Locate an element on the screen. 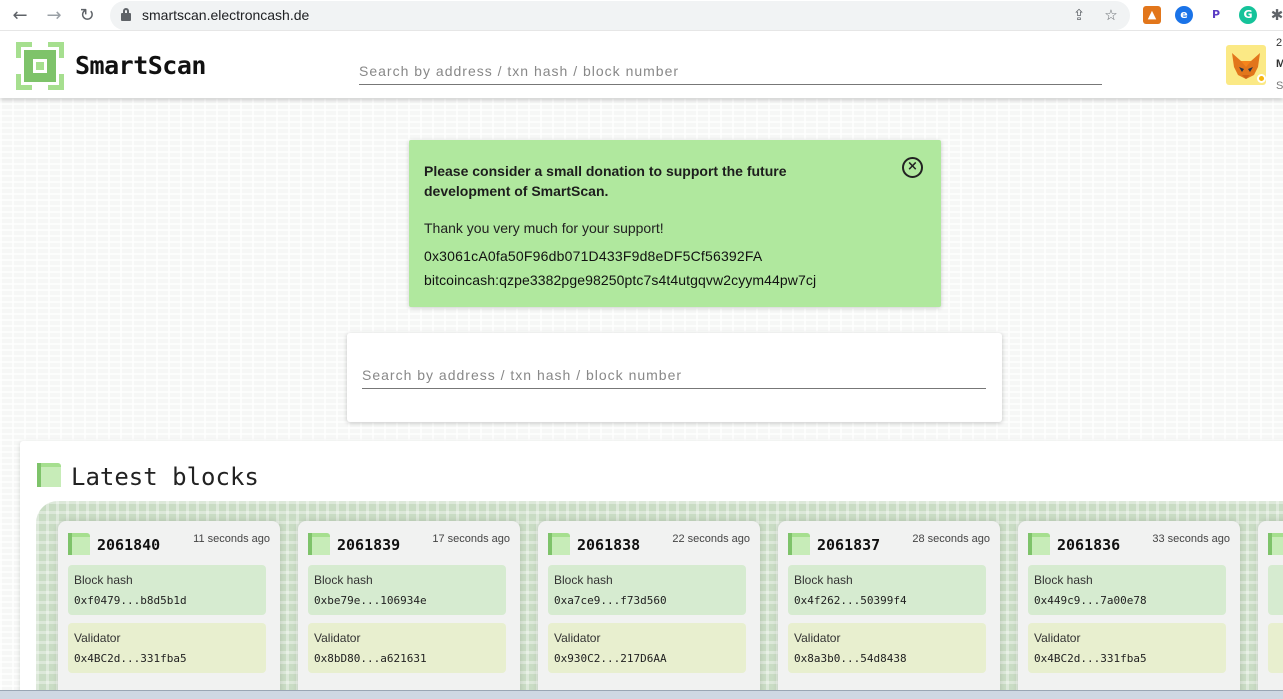 This screenshot has height=699, width=1283. account-info-line3: S is located at coordinates (1279, 86).